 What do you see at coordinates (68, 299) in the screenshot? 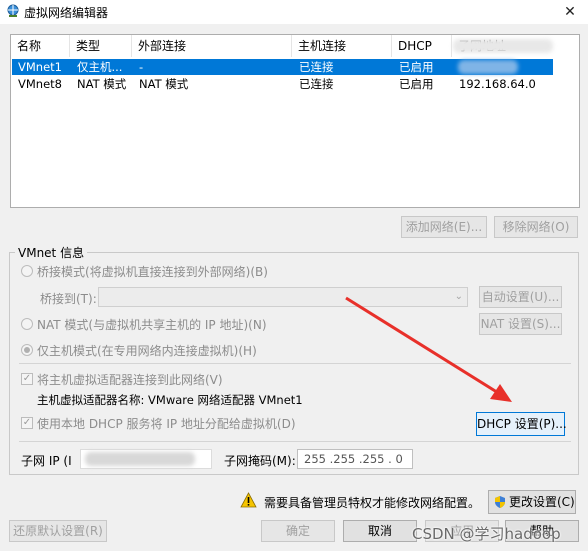
I see `bridged-to-label: 桥接到(T):` at bounding box center [68, 299].